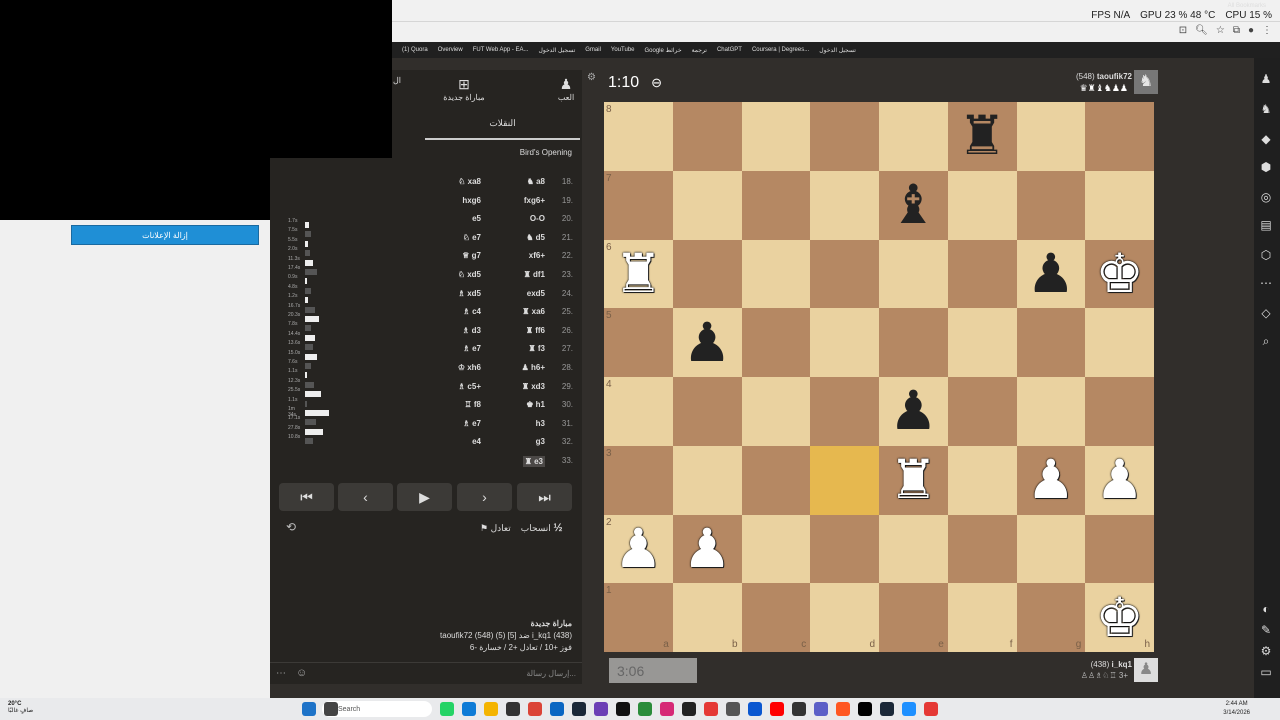 The image size is (1280, 720). Describe the element at coordinates (667, 709) in the screenshot. I see `instagram-icon` at that location.